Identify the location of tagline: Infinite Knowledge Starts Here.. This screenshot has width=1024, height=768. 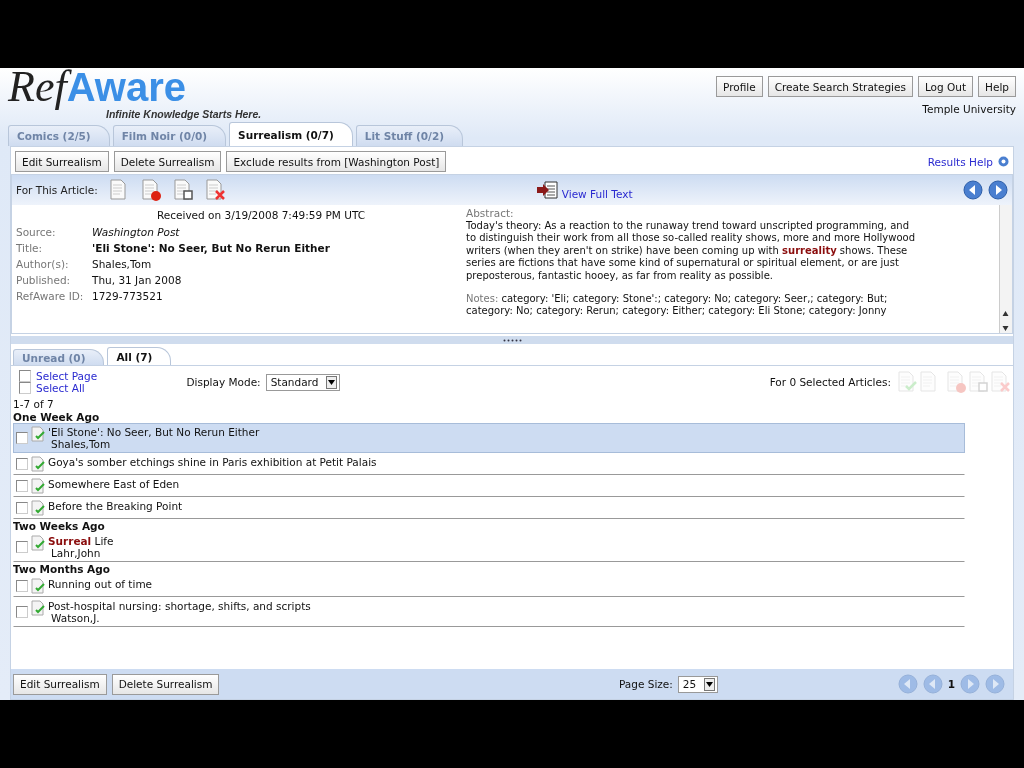
(184, 114).